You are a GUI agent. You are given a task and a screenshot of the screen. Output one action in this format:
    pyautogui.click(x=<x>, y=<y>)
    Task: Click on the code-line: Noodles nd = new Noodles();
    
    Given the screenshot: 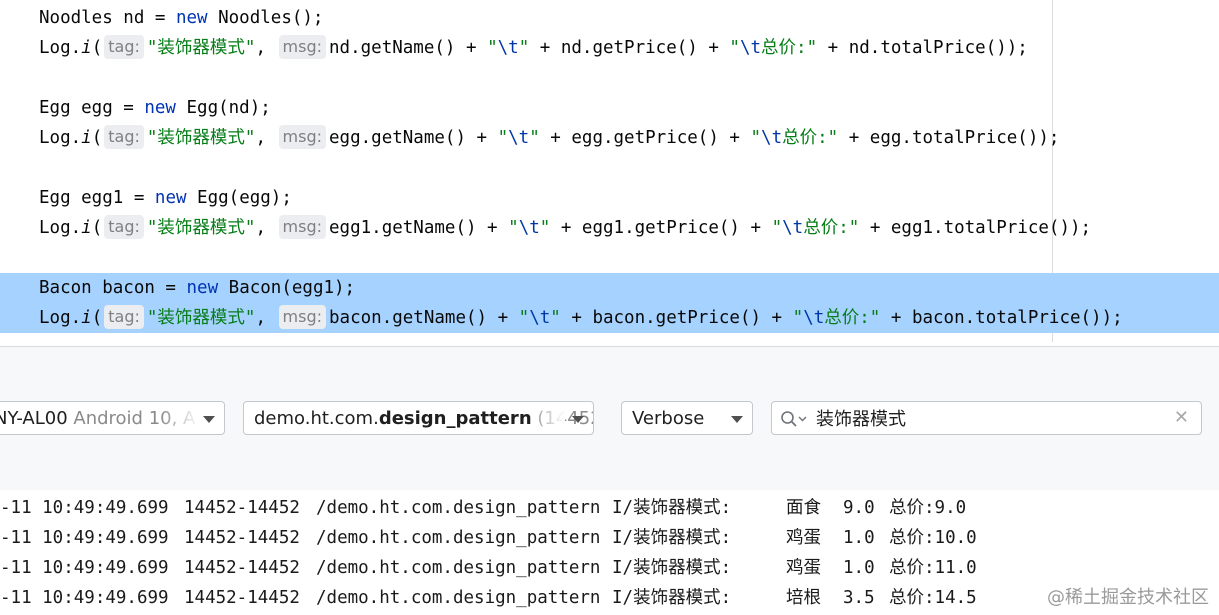 What is the action you would take?
    pyautogui.click(x=609, y=18)
    